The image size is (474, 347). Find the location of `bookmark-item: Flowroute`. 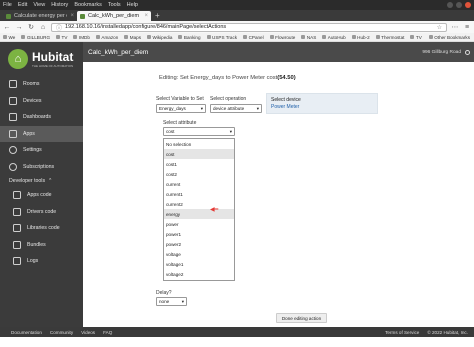

bookmark-item: Flowroute is located at coordinates (282, 37).